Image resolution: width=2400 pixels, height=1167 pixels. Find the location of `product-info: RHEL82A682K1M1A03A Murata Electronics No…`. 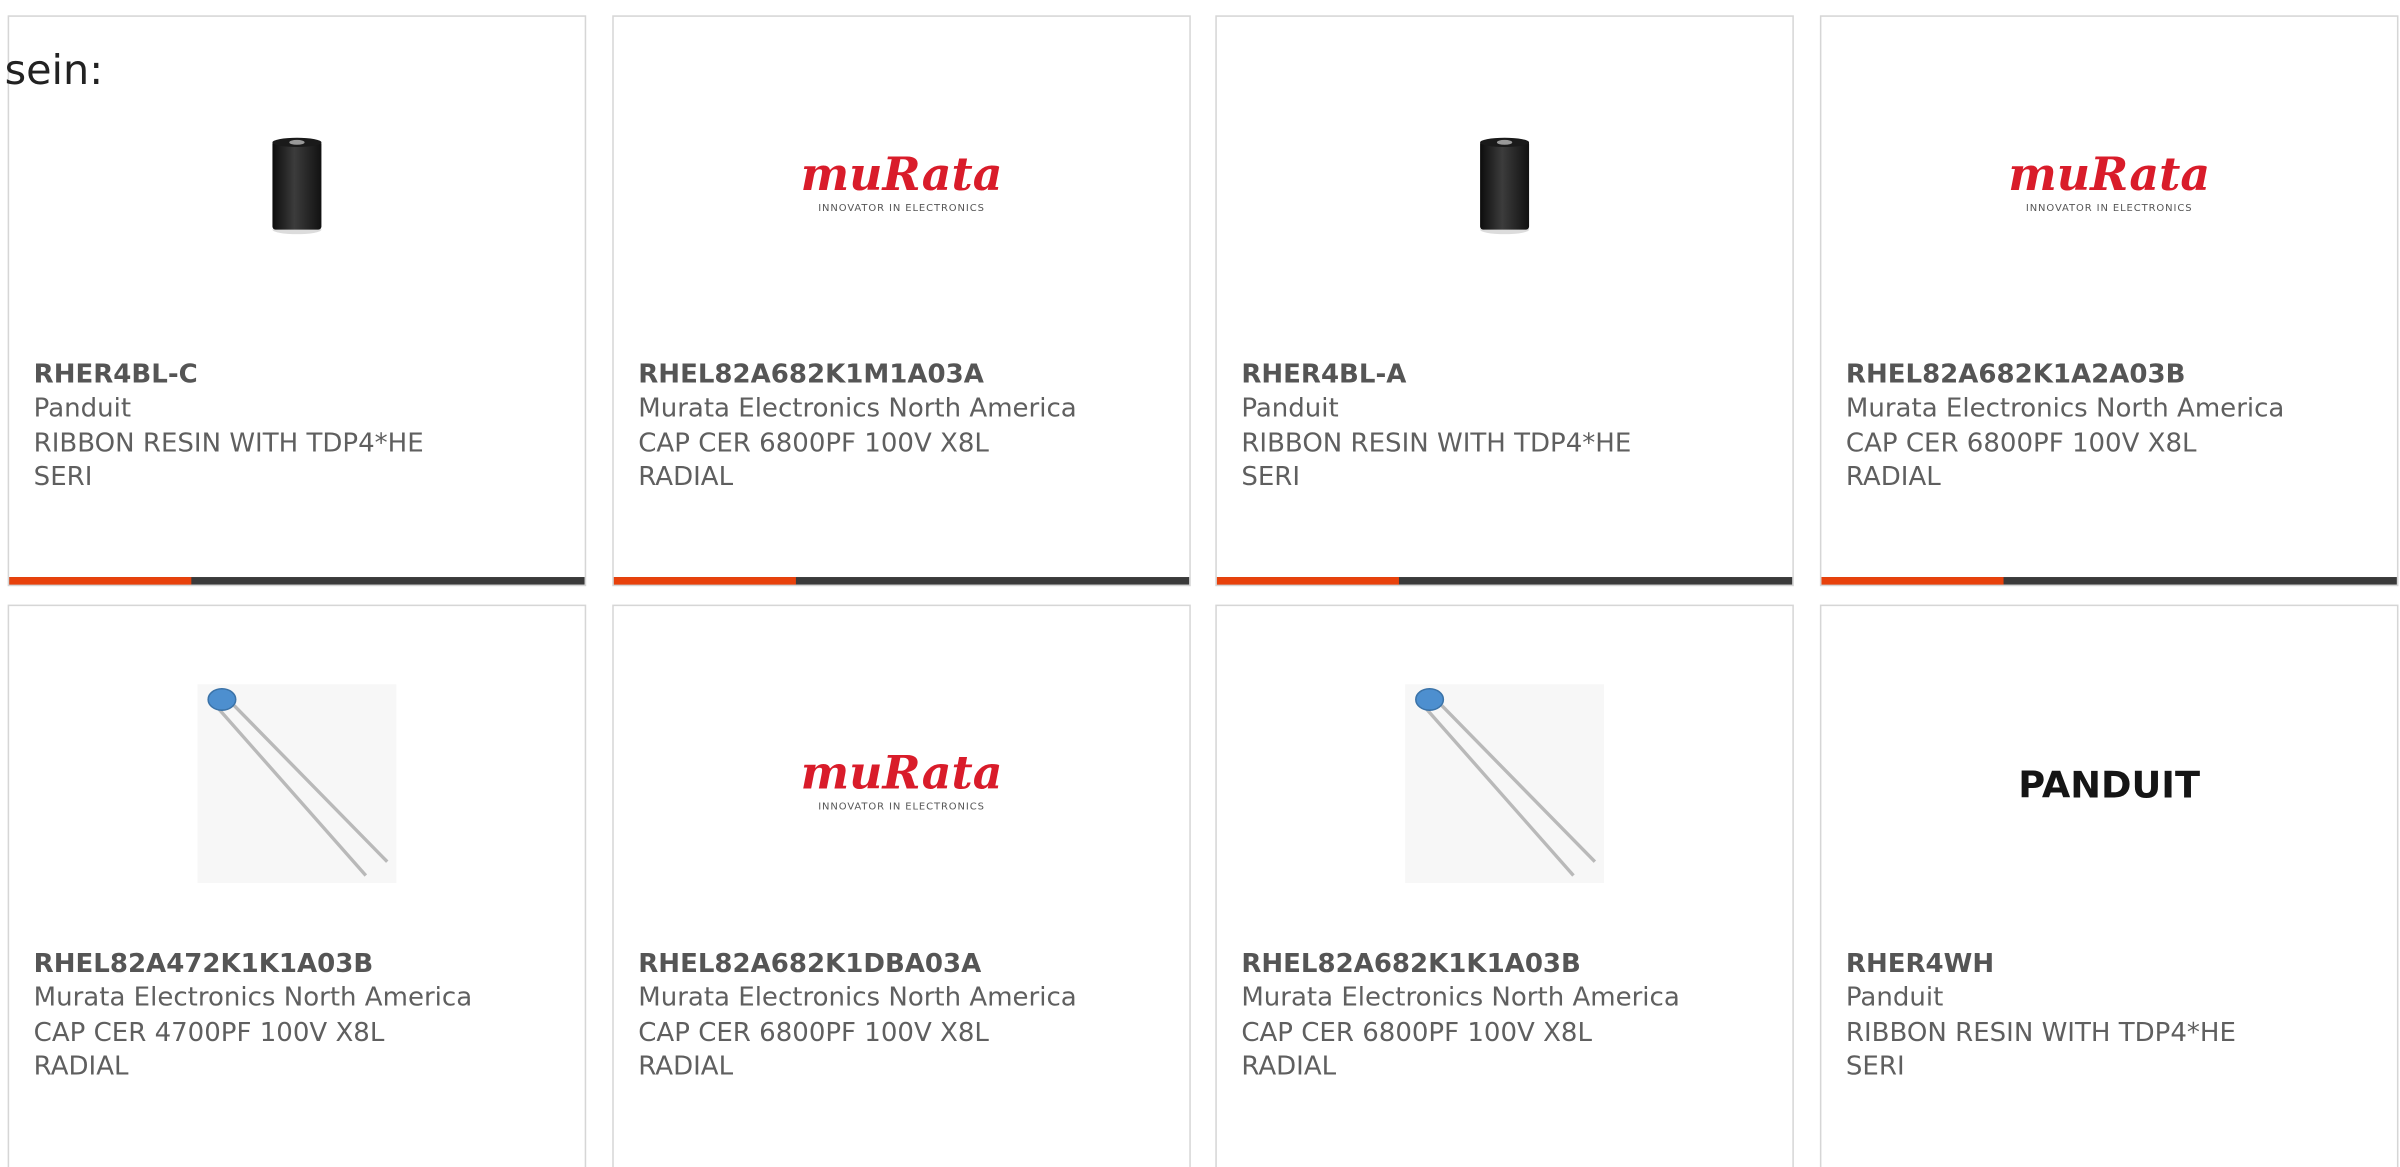

product-info: RHEL82A682K1M1A03A Murata Electronics No… is located at coordinates (901, 426).